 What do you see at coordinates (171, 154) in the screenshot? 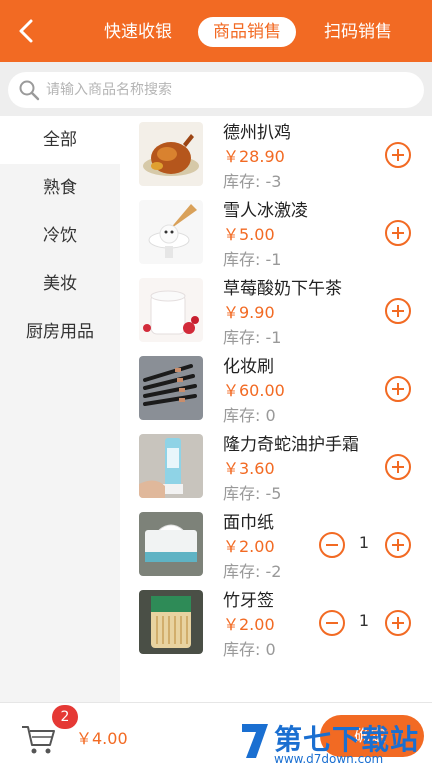
I see `product-image-roast-chicken` at bounding box center [171, 154].